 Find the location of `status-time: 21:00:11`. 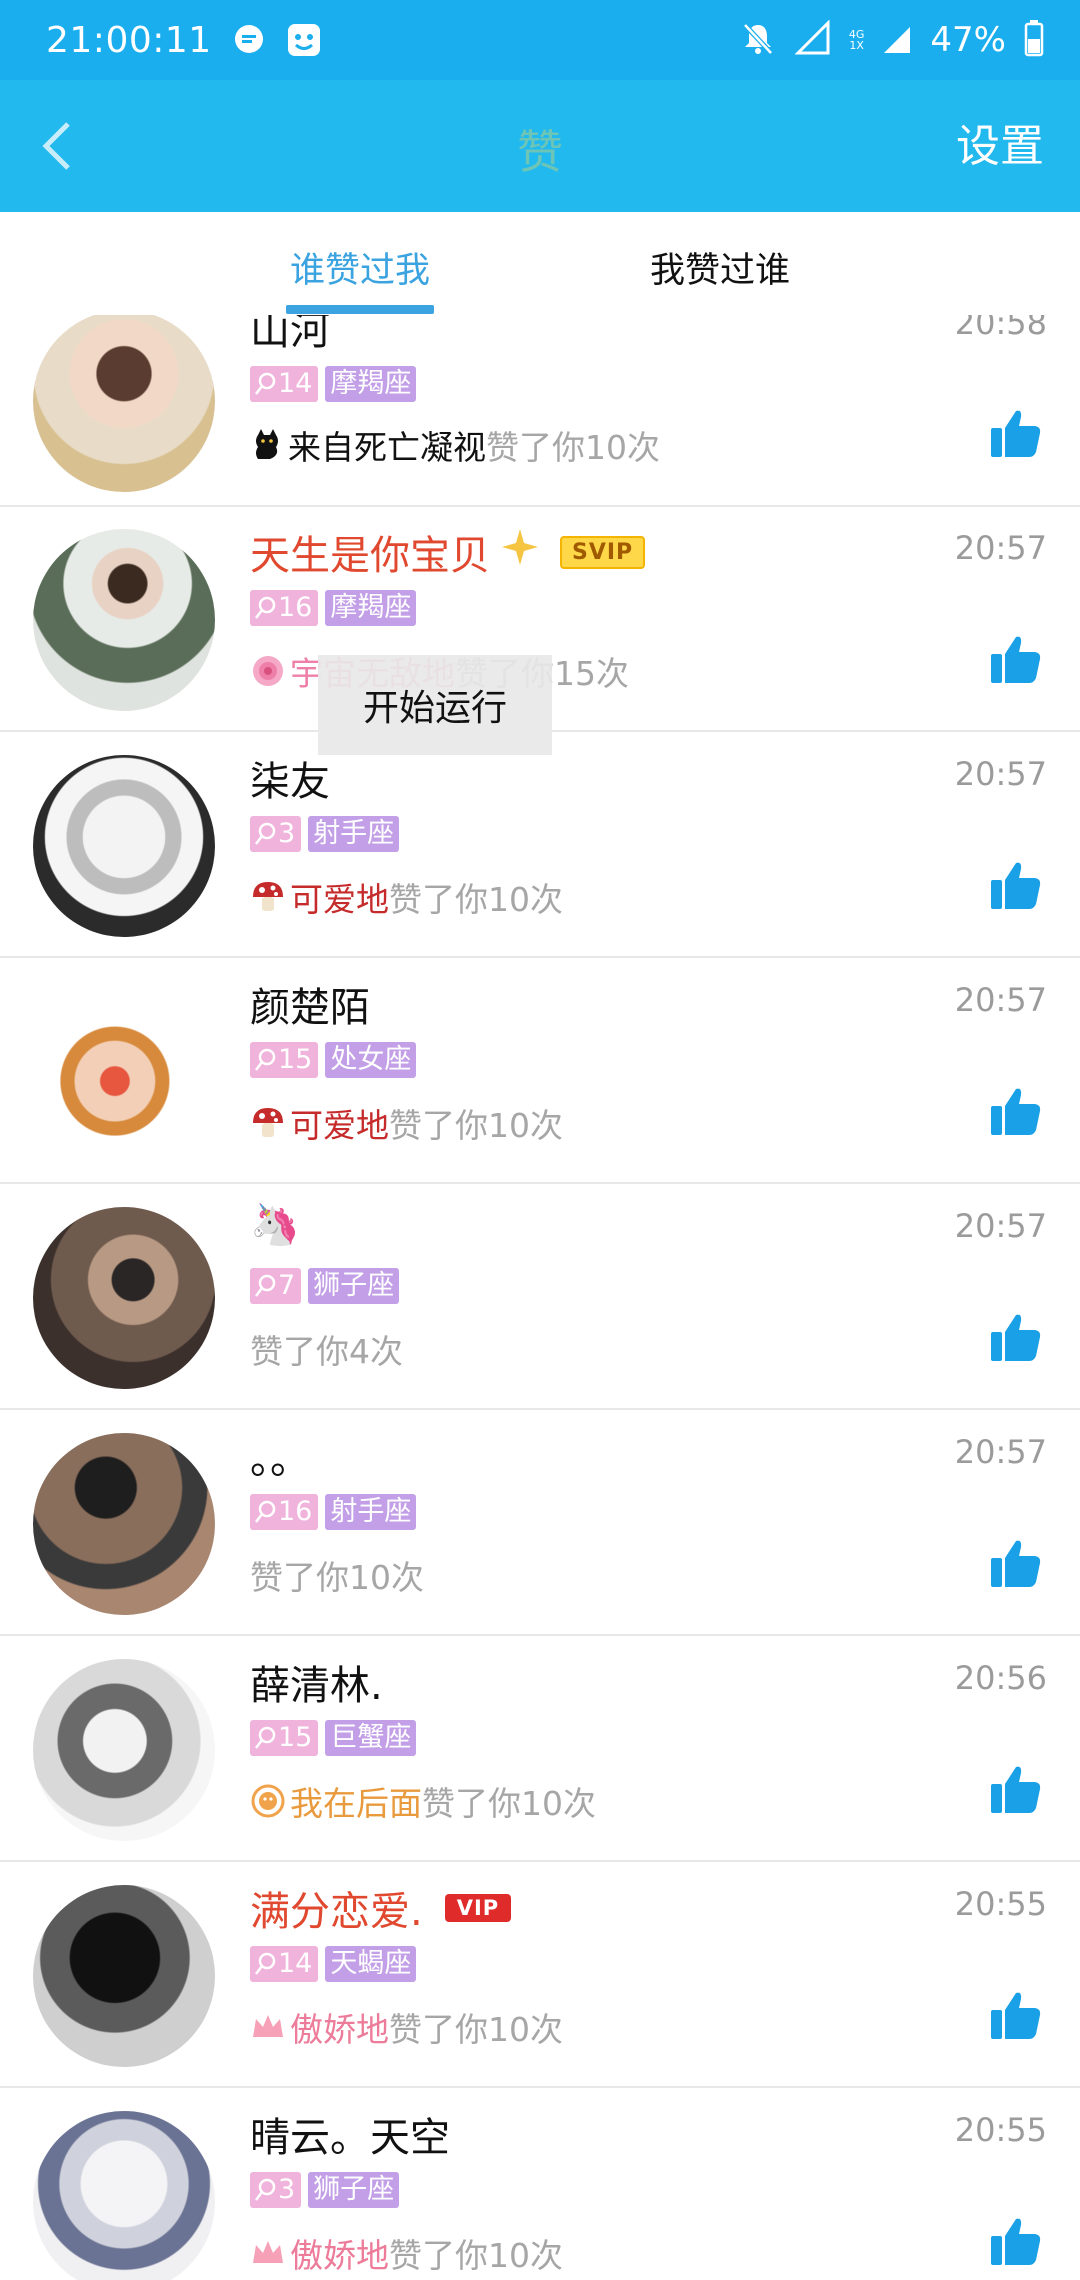

status-time: 21:00:11 is located at coordinates (129, 40).